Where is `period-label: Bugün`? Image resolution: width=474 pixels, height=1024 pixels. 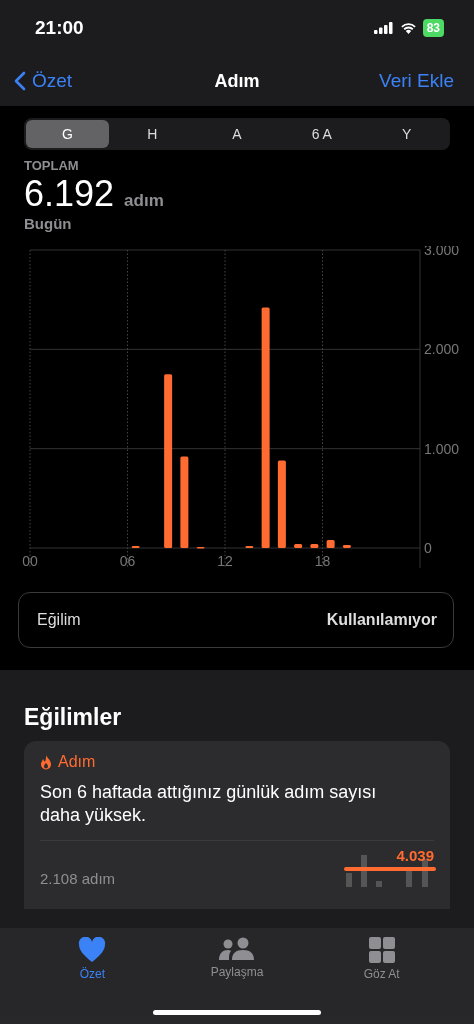 period-label: Bugün is located at coordinates (48, 223).